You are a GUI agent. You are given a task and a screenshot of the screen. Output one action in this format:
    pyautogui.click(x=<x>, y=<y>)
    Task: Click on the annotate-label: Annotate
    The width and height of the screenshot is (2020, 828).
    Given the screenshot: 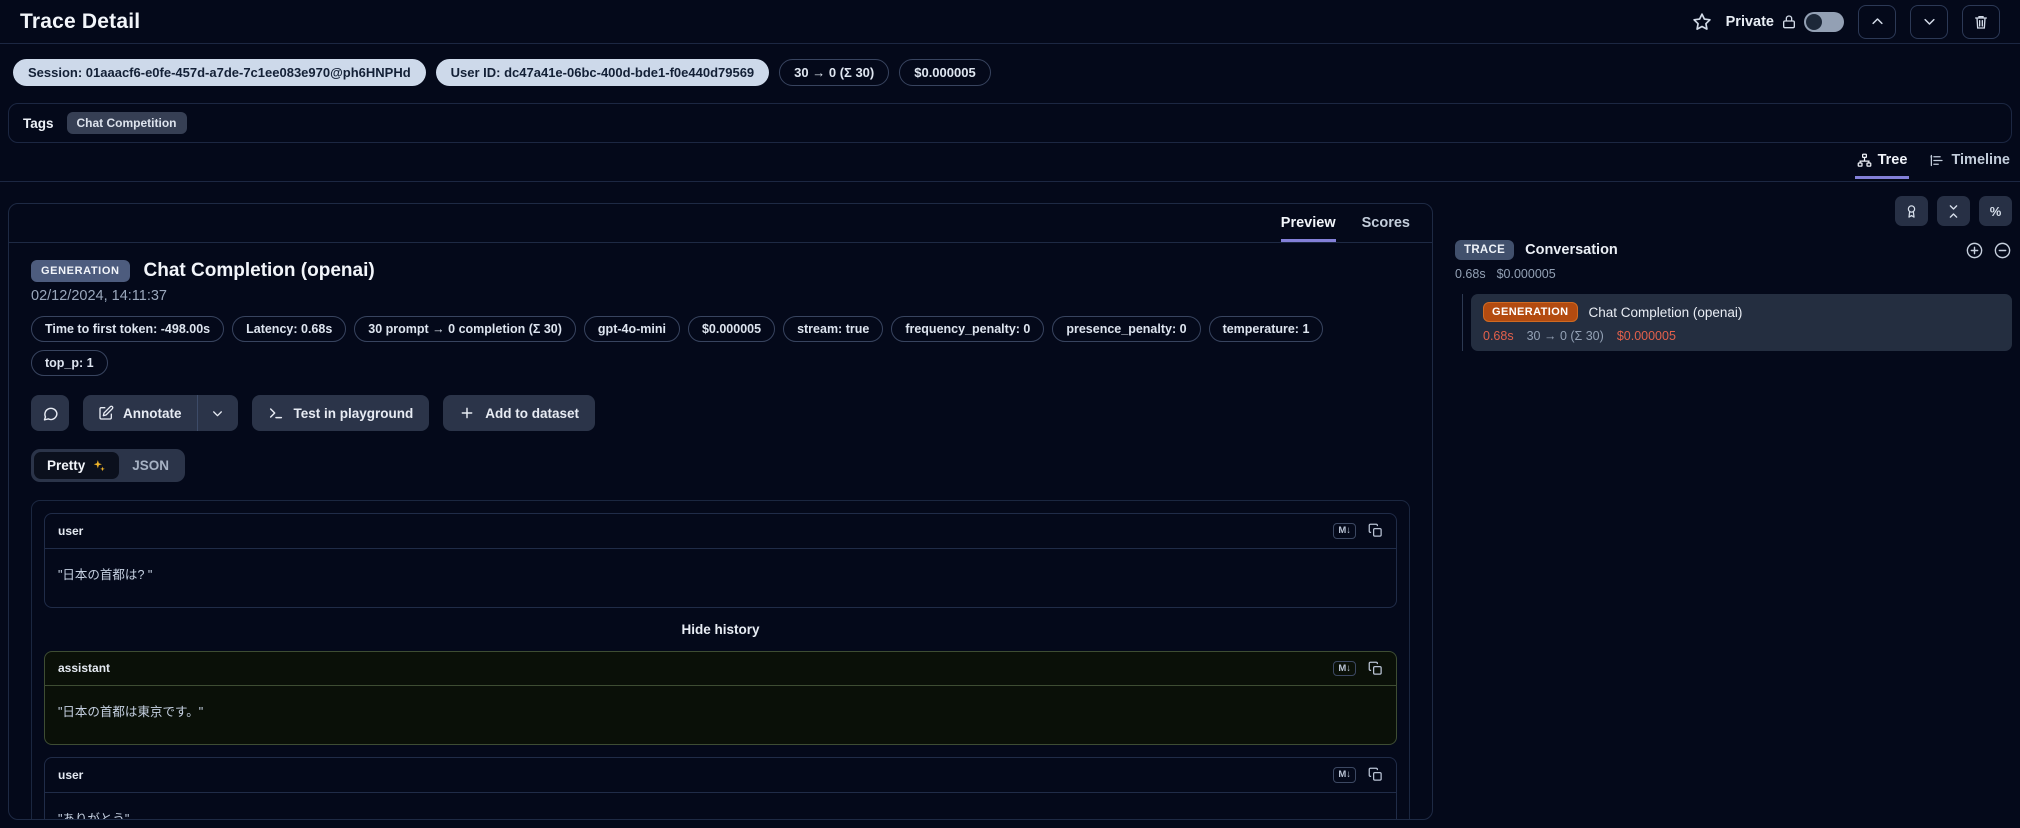 What is the action you would take?
    pyautogui.click(x=152, y=413)
    